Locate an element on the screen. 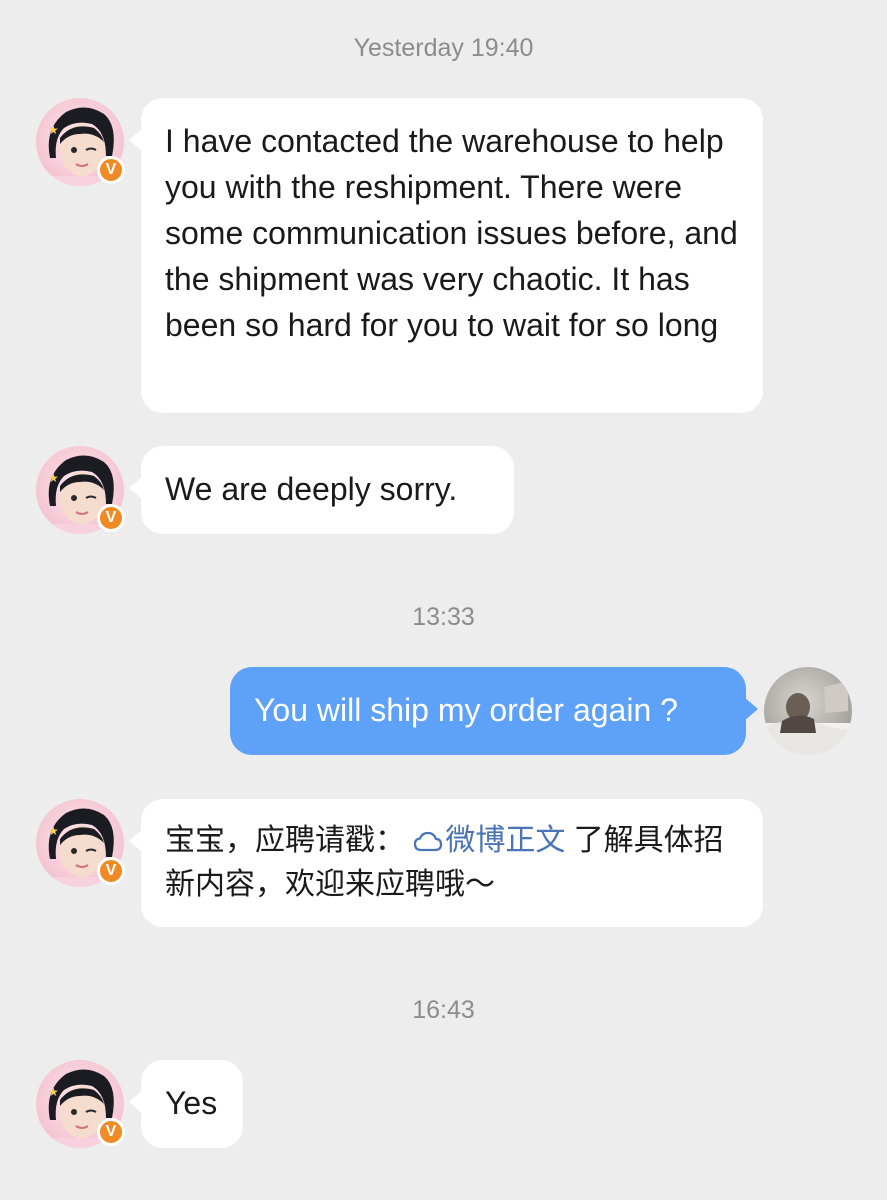  avatar-image is located at coordinates (808, 711).